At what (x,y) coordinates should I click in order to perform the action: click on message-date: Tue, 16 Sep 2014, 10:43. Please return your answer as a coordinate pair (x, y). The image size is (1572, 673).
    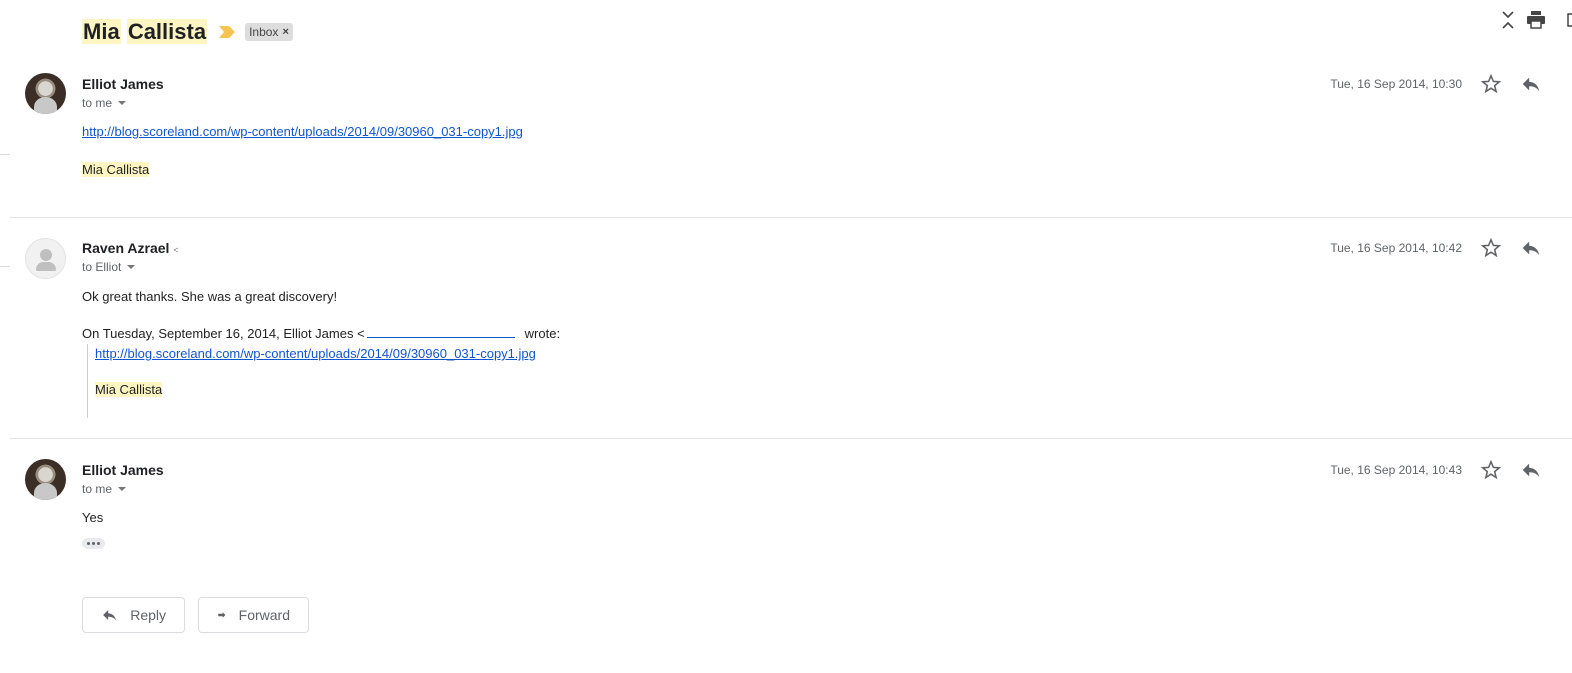
    Looking at the image, I should click on (1396, 470).